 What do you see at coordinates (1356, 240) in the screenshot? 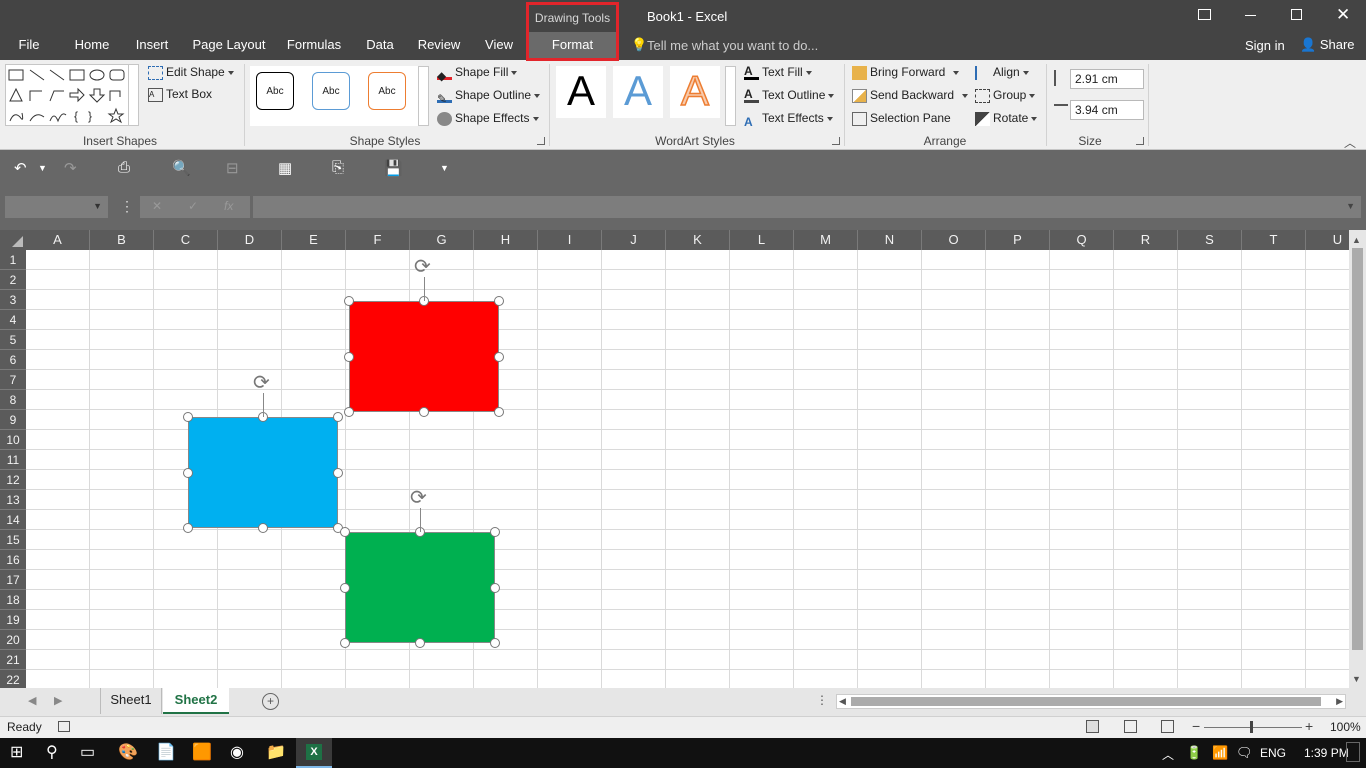
I see `scroll-up-icon: ▲` at bounding box center [1356, 240].